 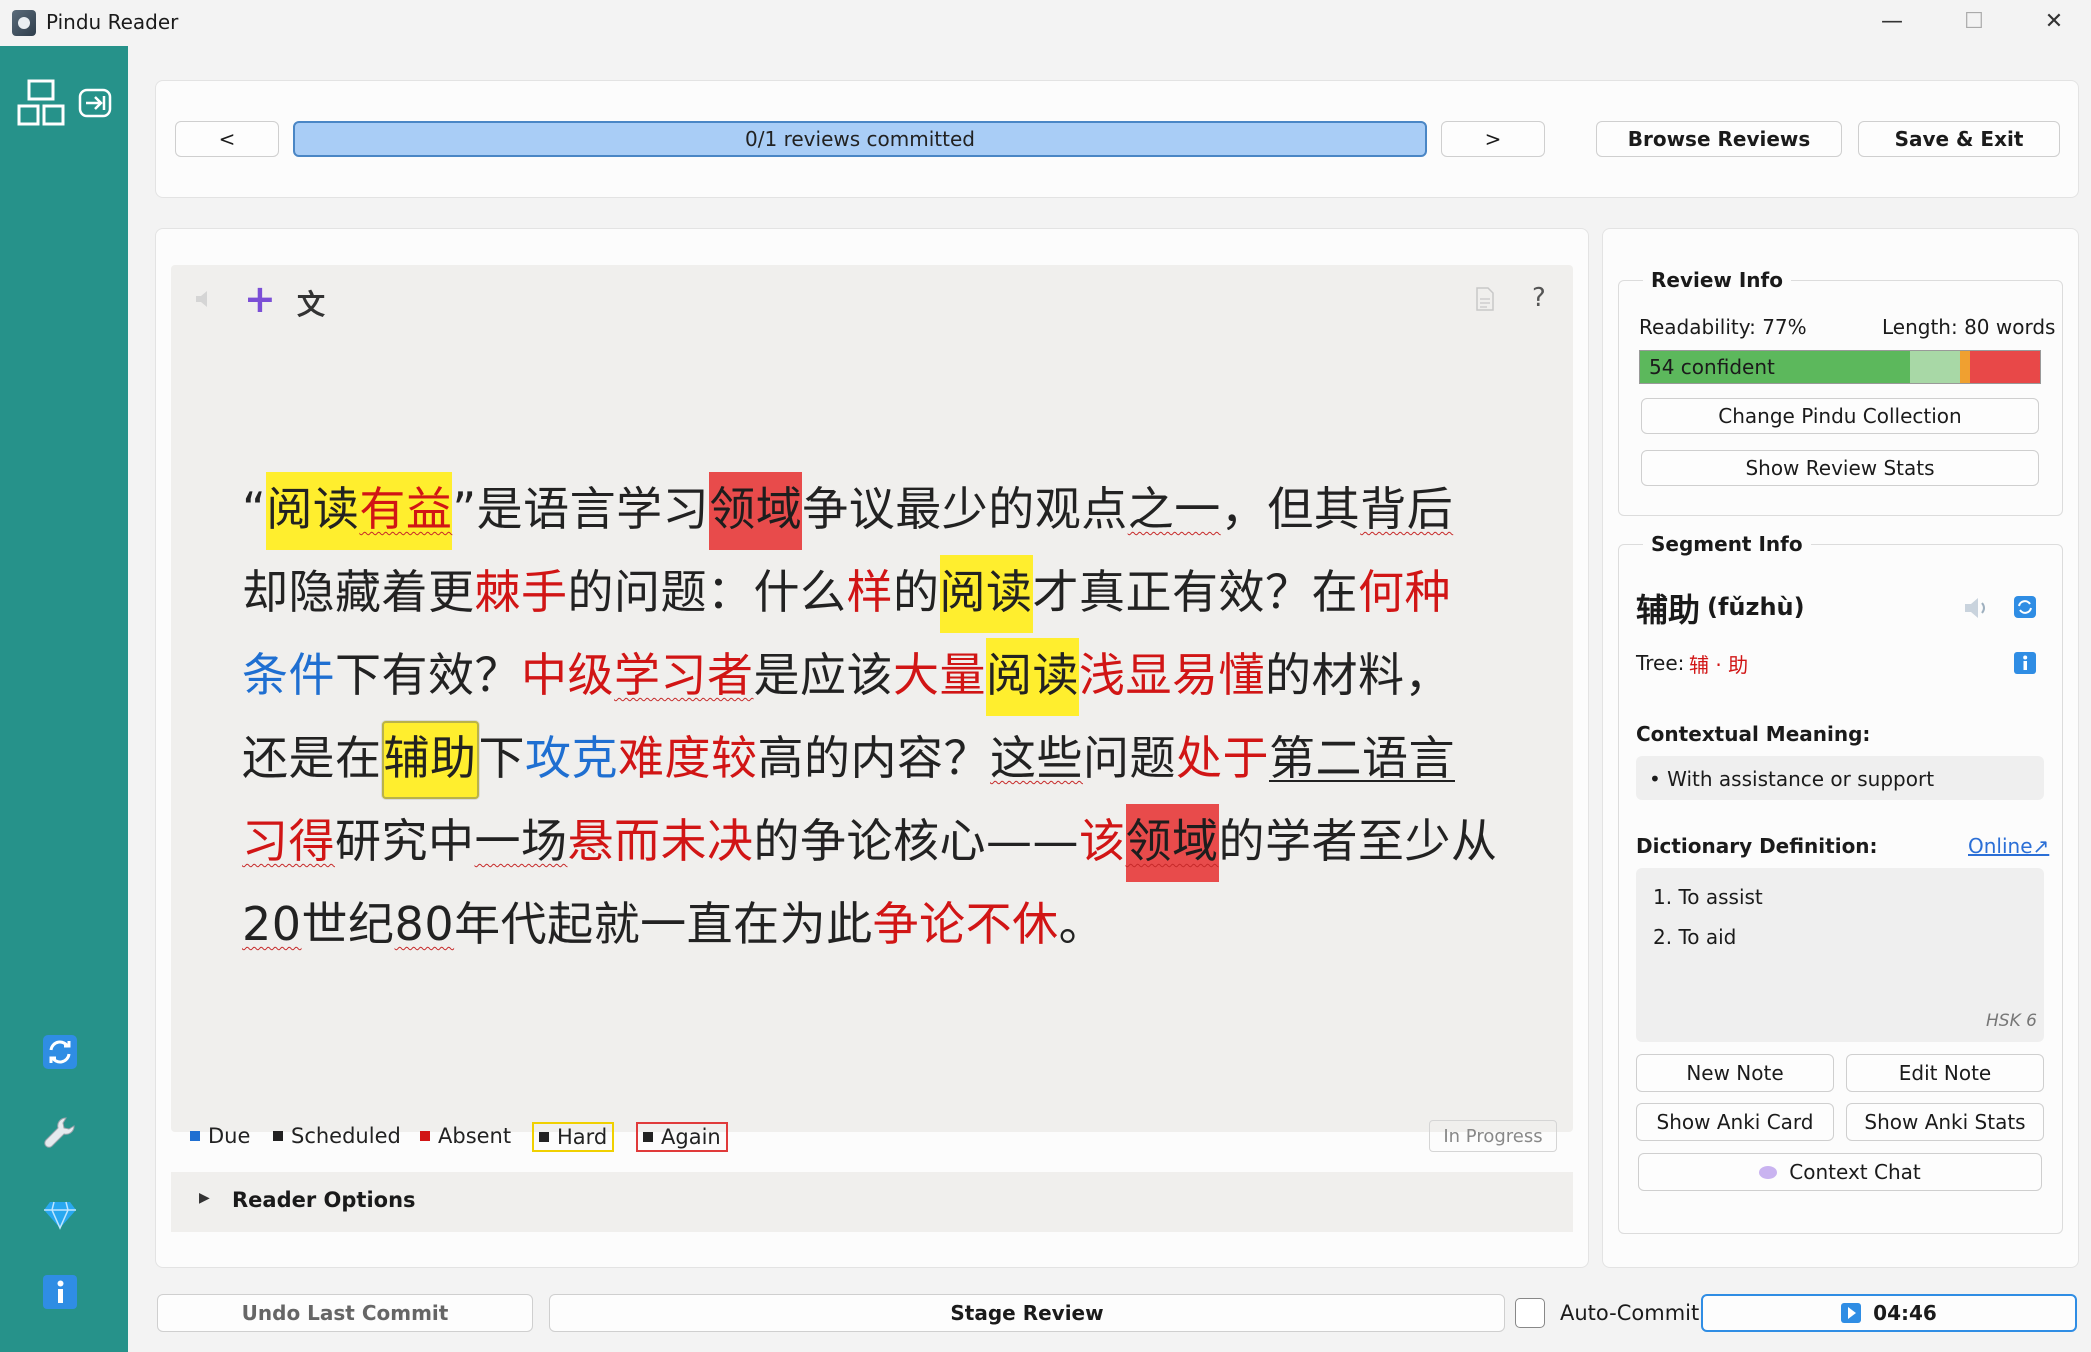 I want to click on passage-segment: 的材料，, so click(x=1358, y=675).